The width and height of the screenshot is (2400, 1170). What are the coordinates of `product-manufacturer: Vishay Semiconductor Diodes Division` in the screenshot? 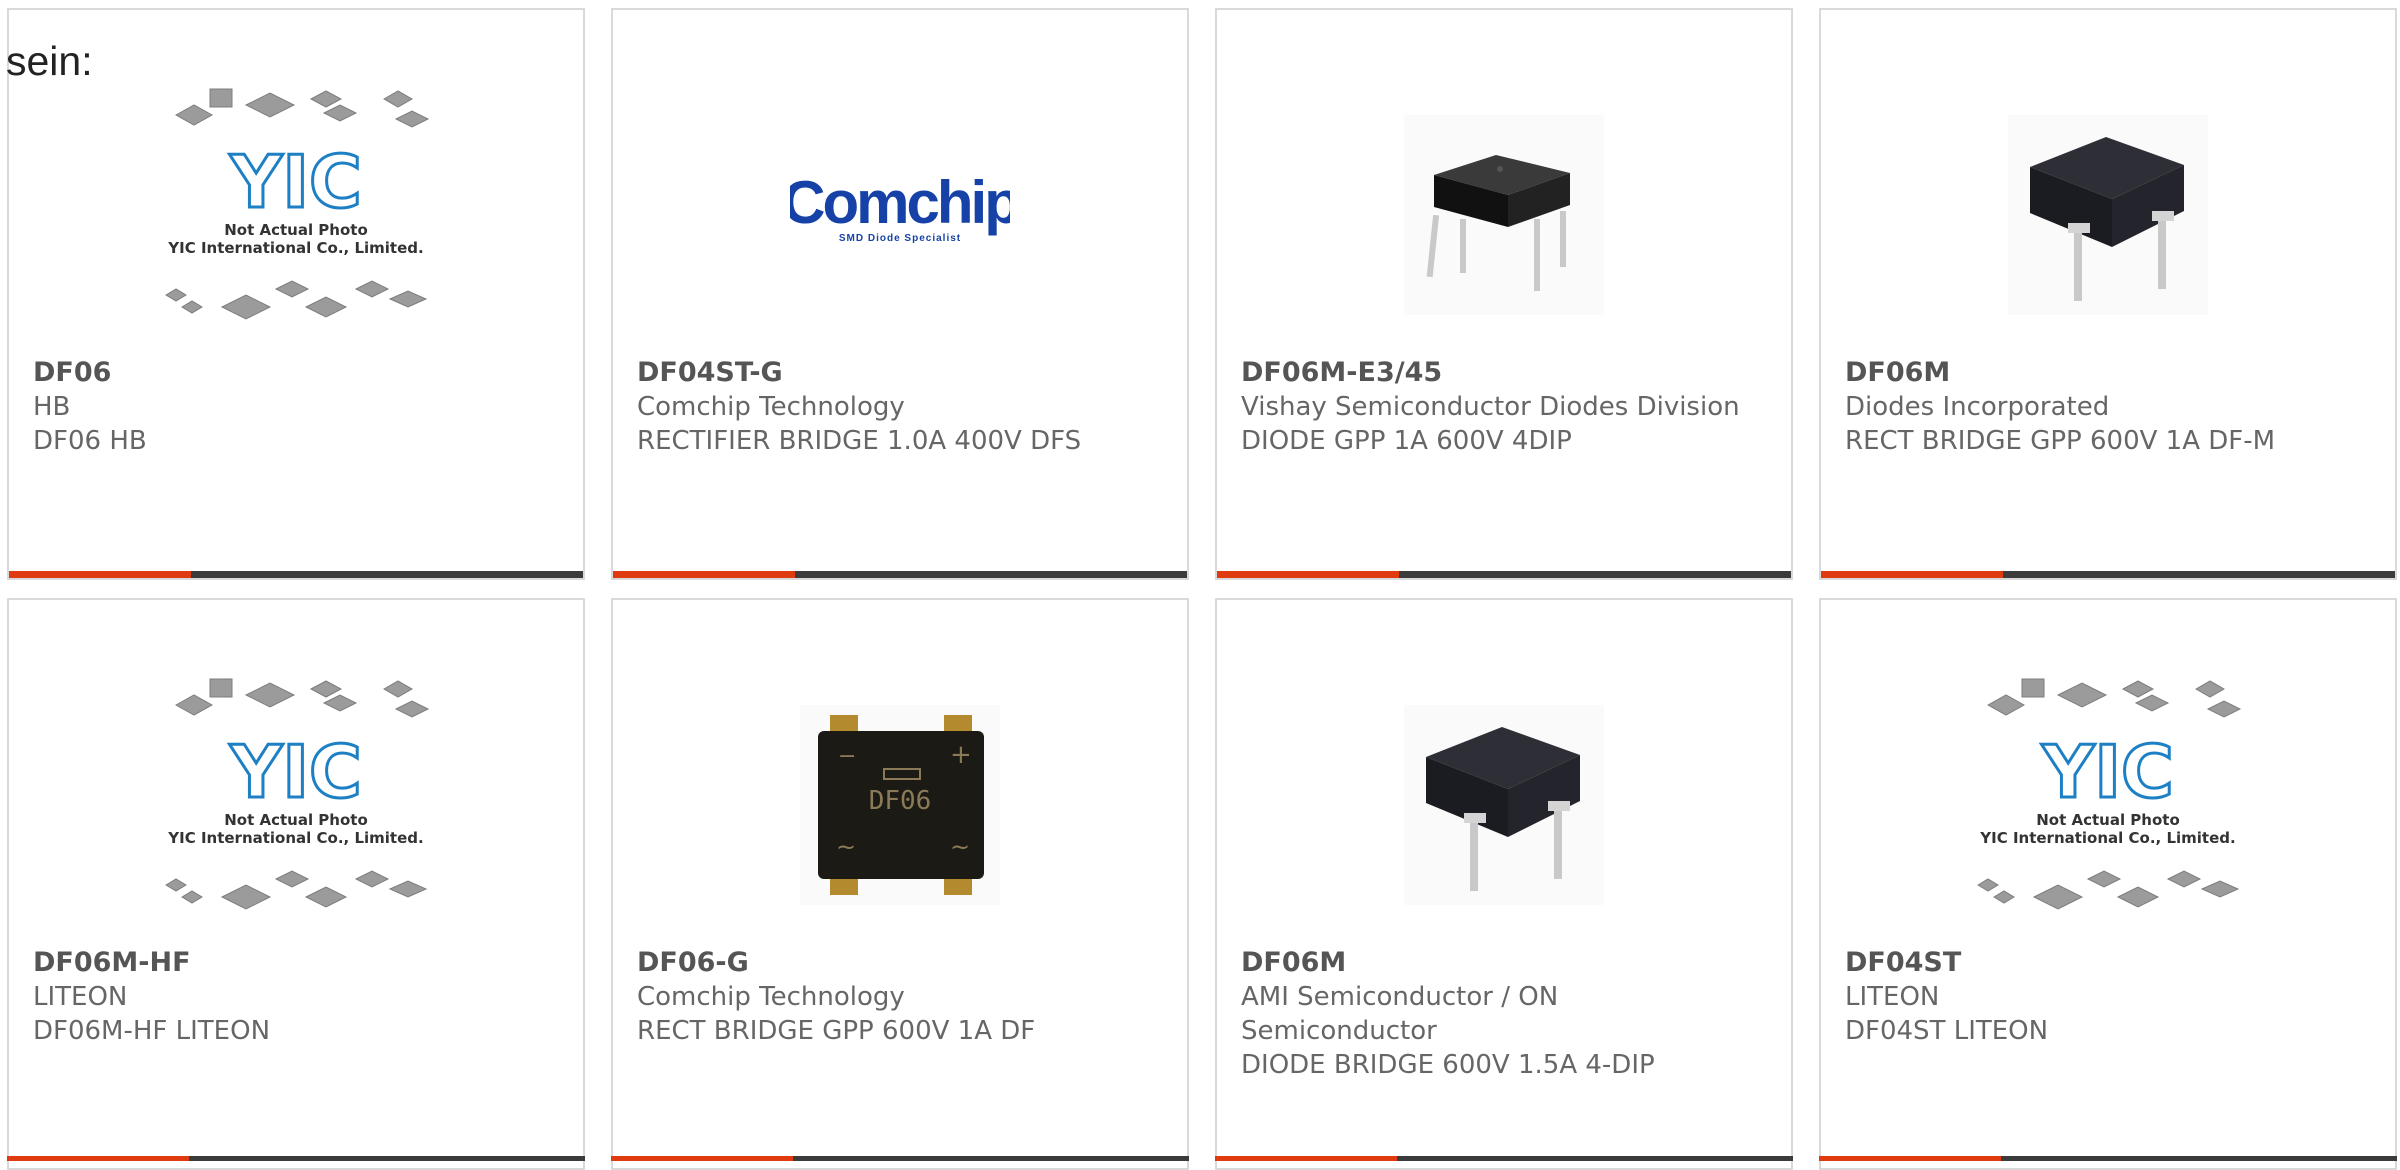 It's located at (1490, 407).